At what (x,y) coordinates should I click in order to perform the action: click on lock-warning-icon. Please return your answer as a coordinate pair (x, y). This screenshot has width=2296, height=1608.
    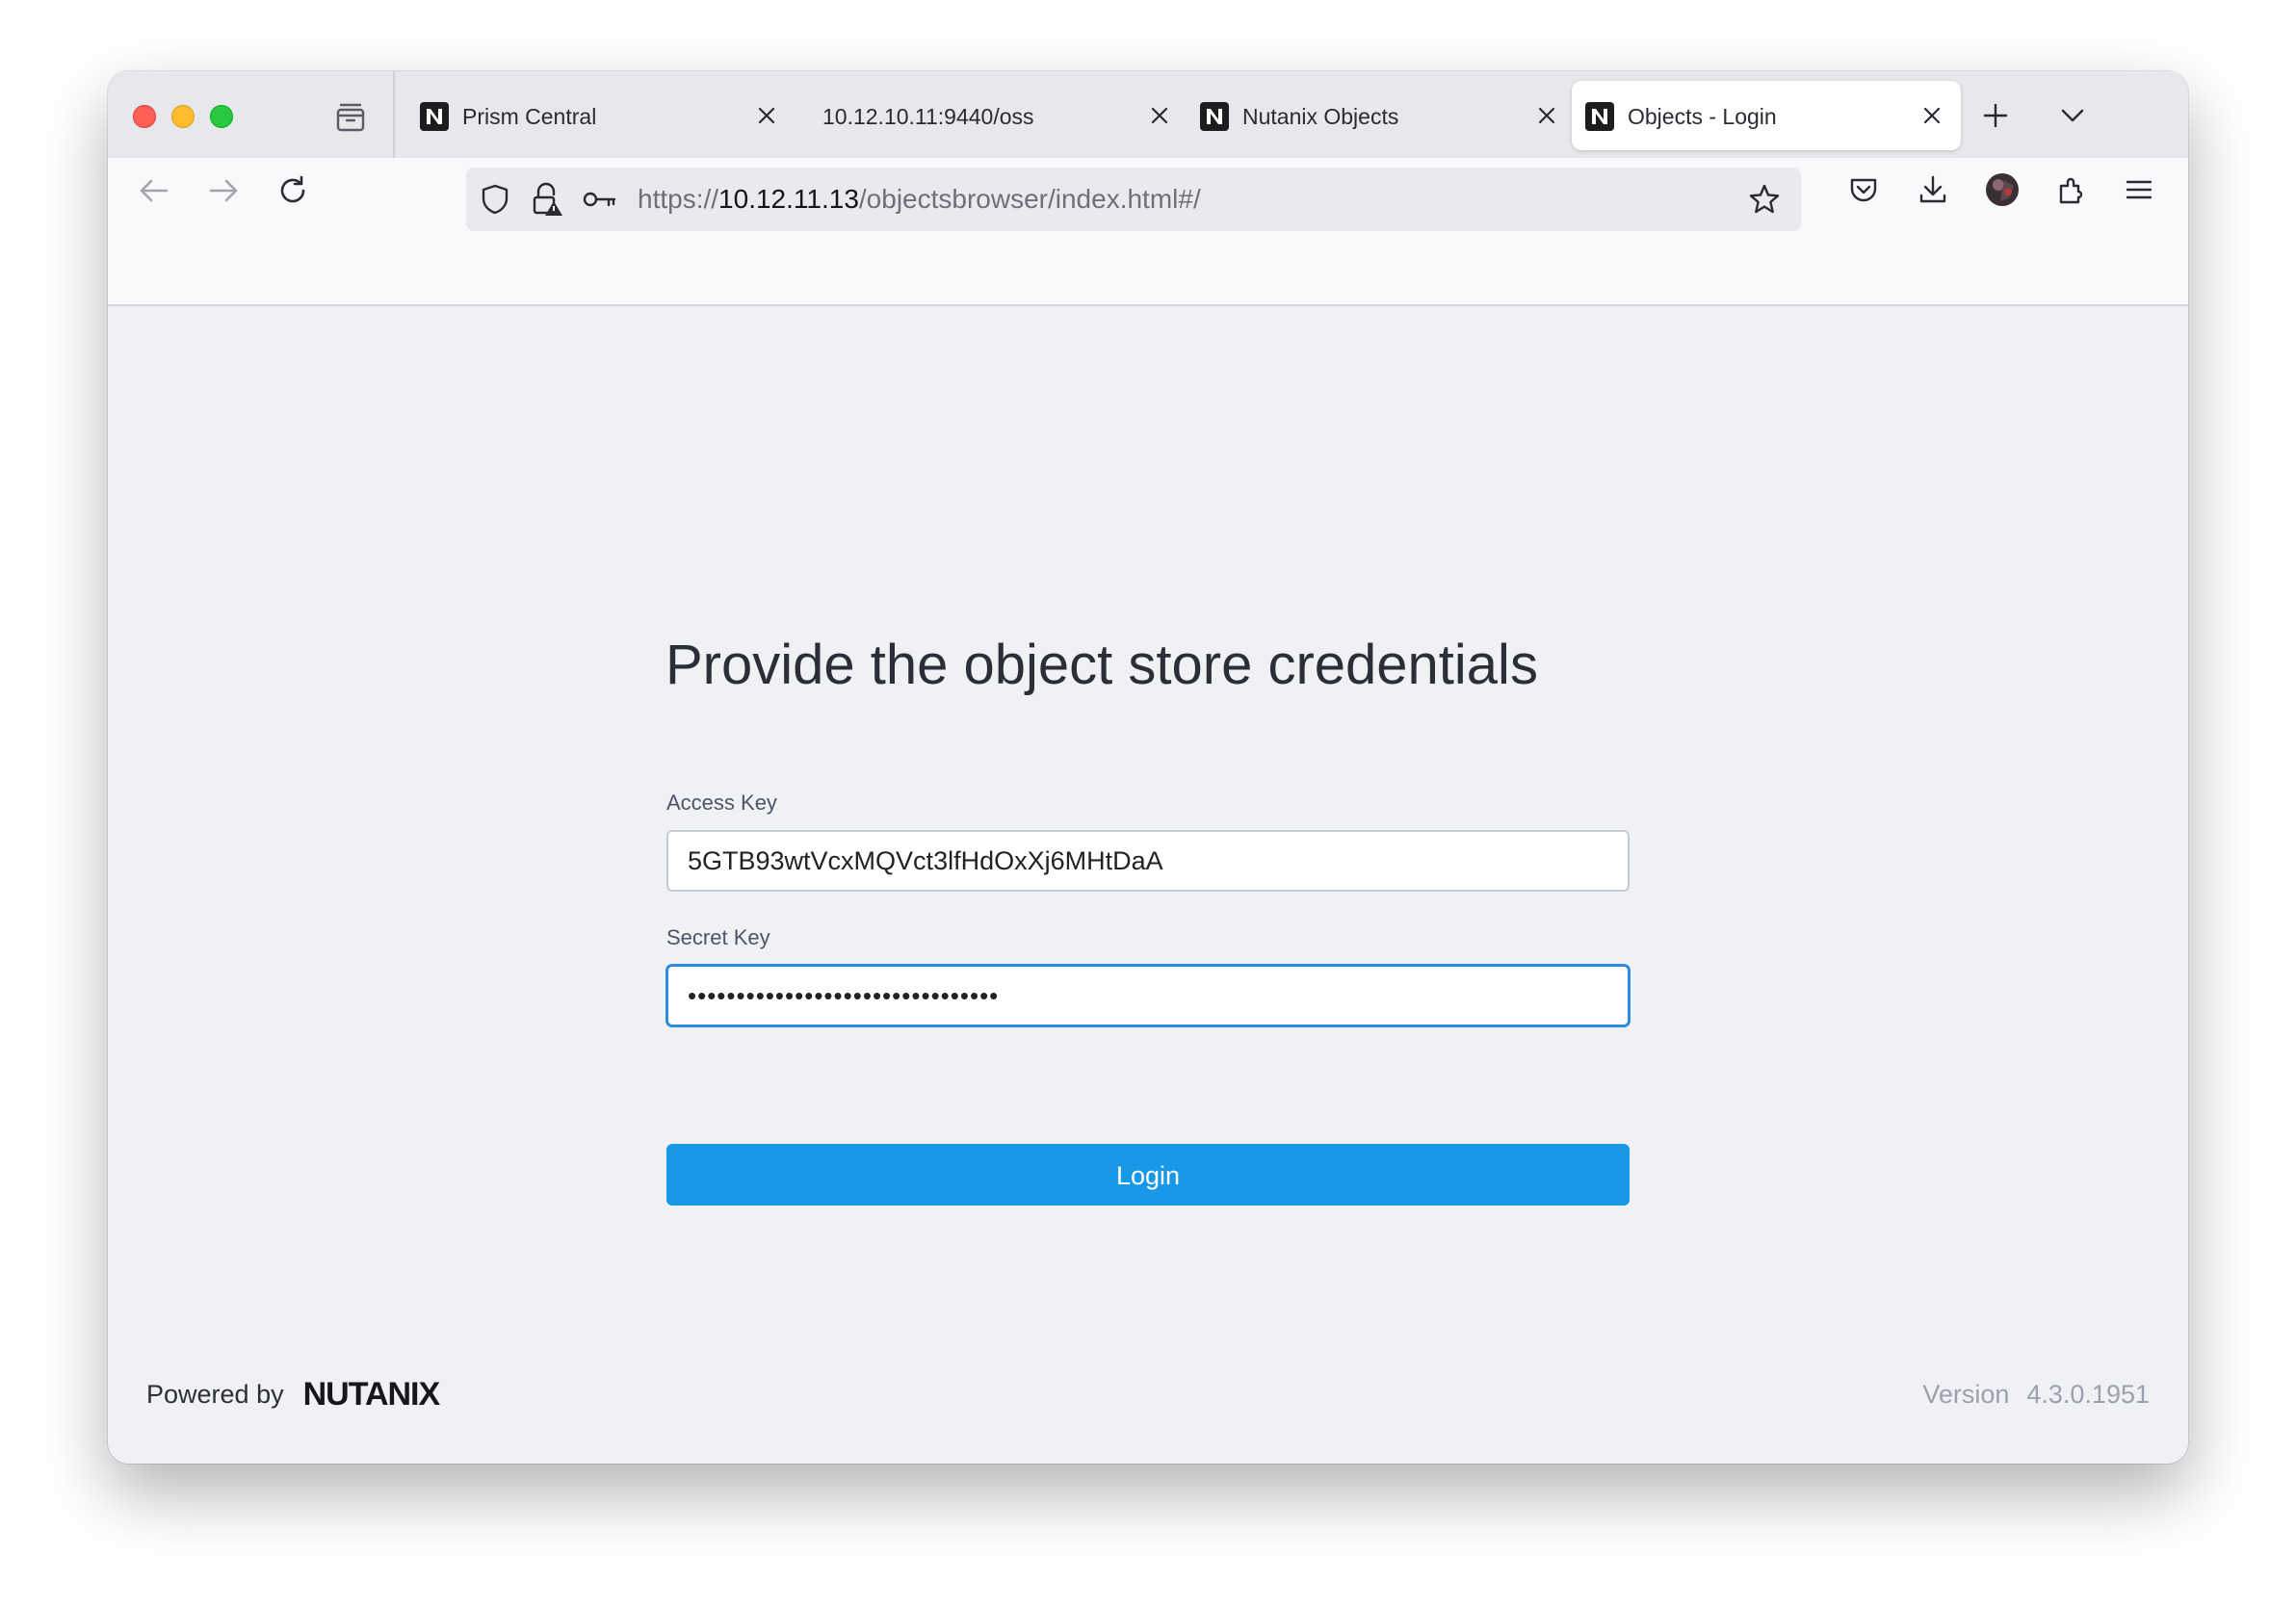
    Looking at the image, I should click on (547, 199).